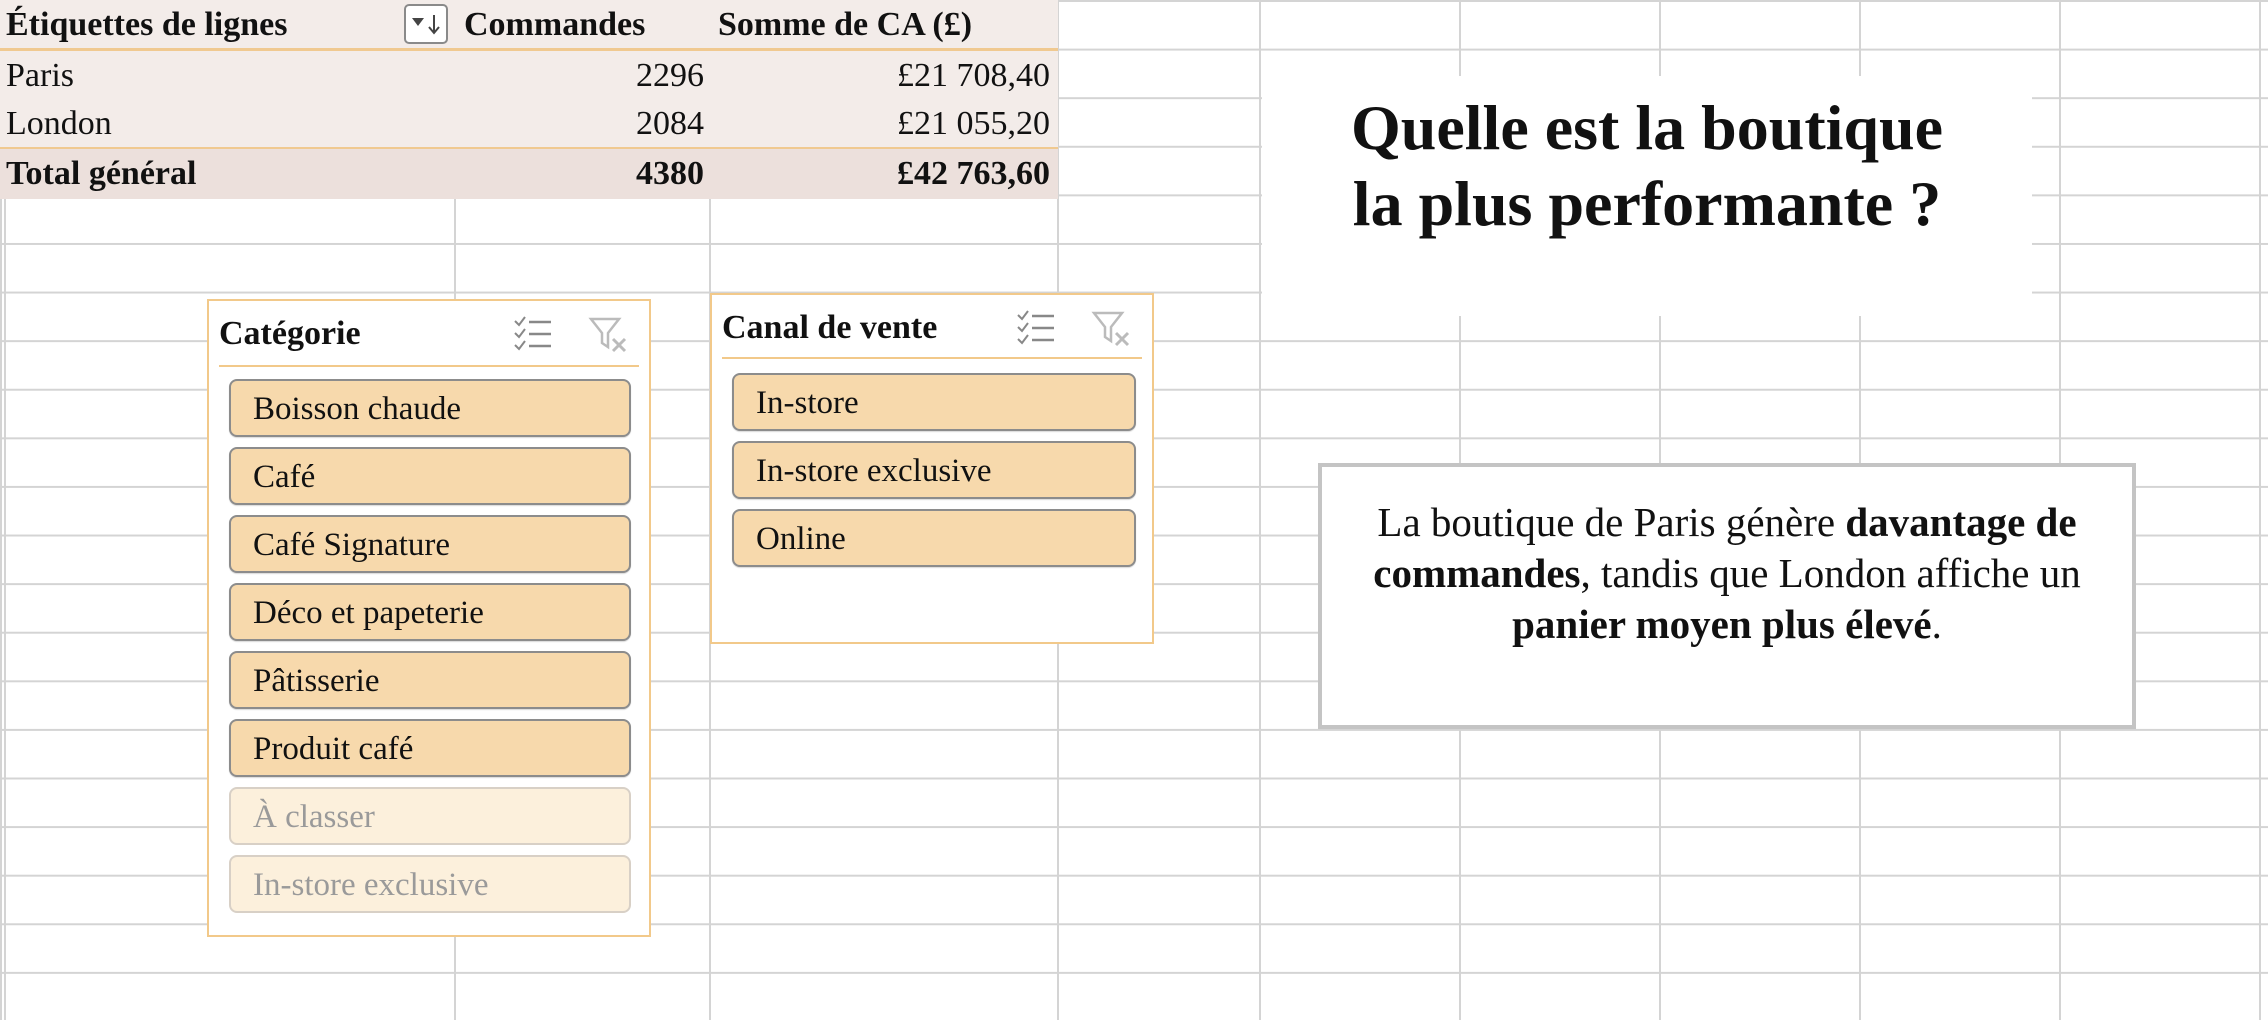  What do you see at coordinates (430, 816) in the screenshot?
I see `slicer-item-a-classer: À classer` at bounding box center [430, 816].